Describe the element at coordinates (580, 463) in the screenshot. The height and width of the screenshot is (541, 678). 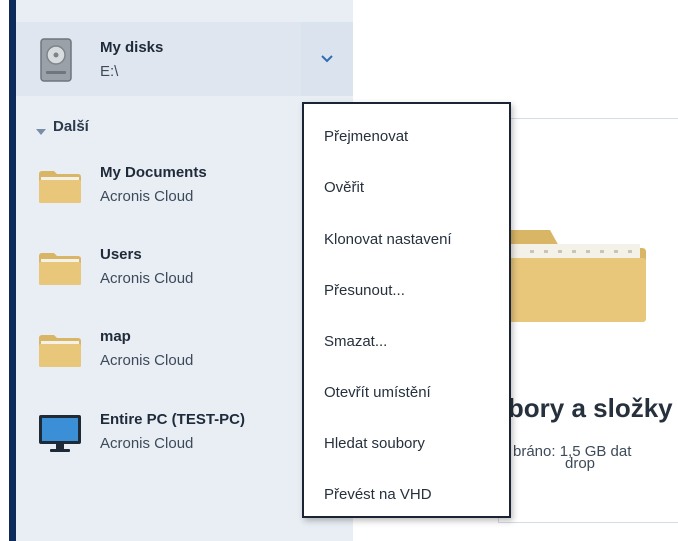
I see `backup-destination-info: drop` at that location.